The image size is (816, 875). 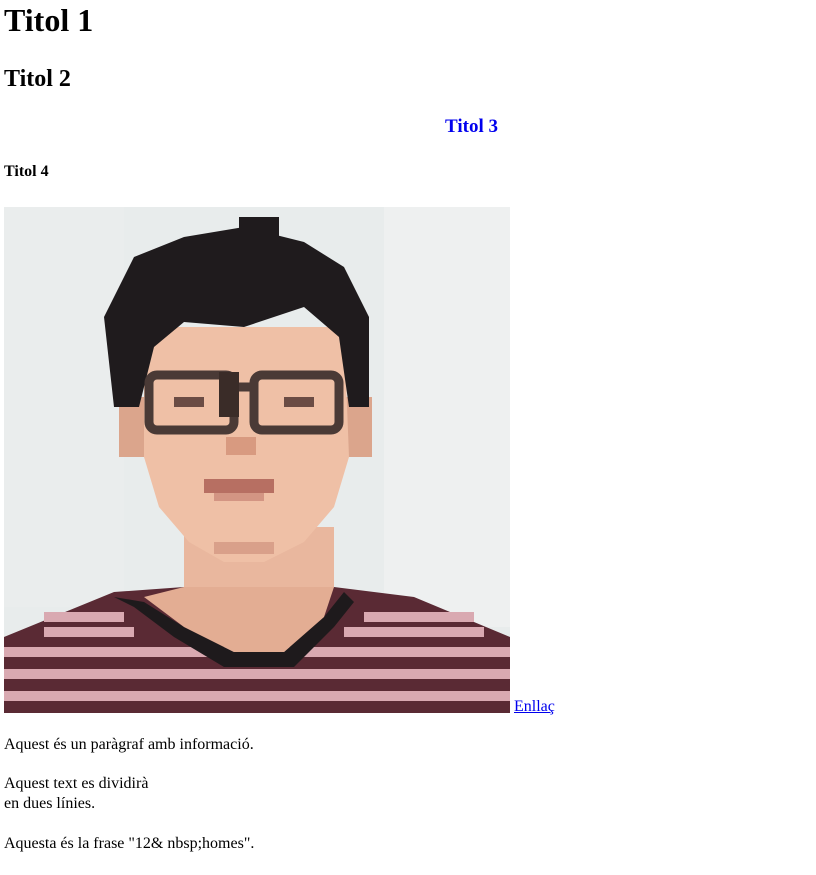 I want to click on paragraph-line-2: en dues línies., so click(x=50, y=803).